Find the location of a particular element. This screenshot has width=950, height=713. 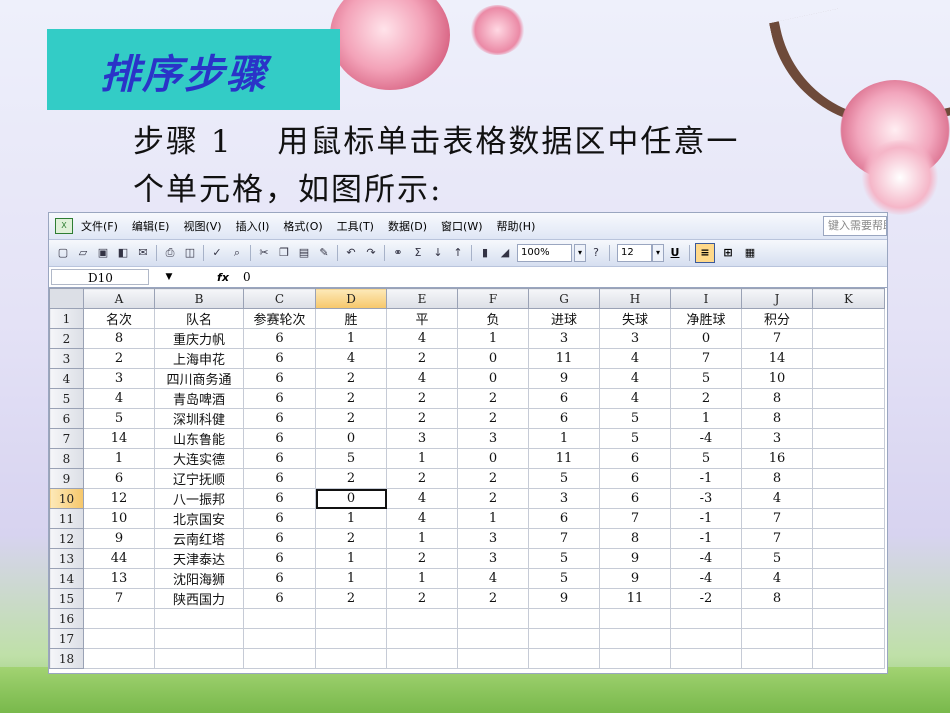

undo-icon: ↶ is located at coordinates (351, 253).